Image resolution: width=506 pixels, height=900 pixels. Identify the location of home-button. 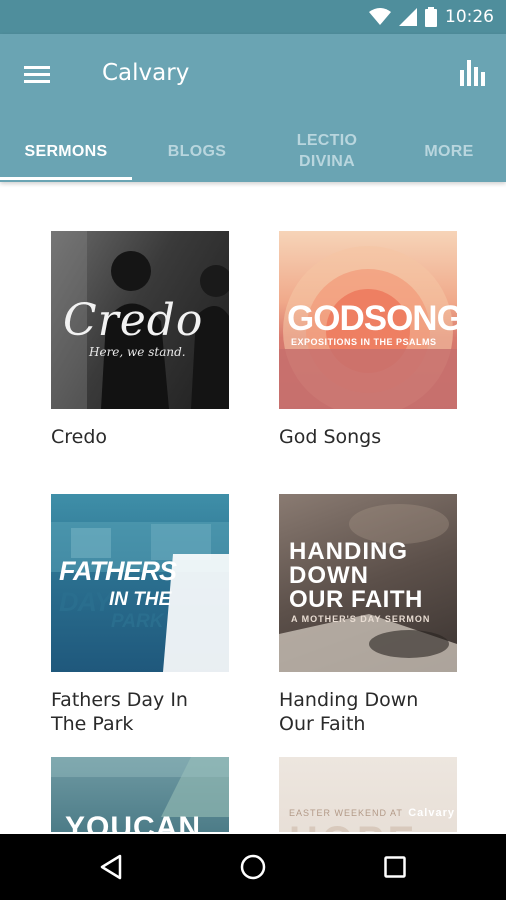
(253, 867).